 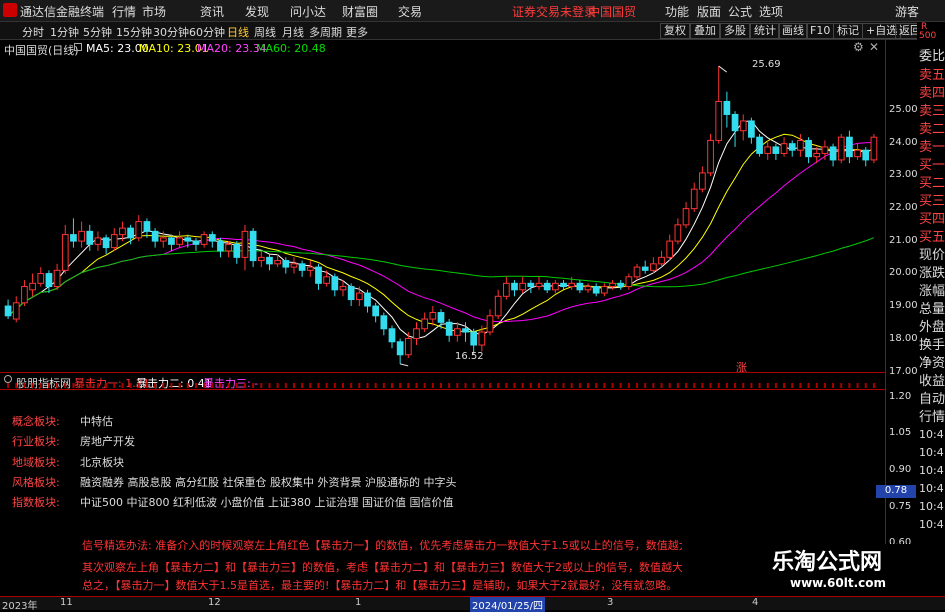 What do you see at coordinates (293, 32) in the screenshot?
I see `tab-monthly: 月线` at bounding box center [293, 32].